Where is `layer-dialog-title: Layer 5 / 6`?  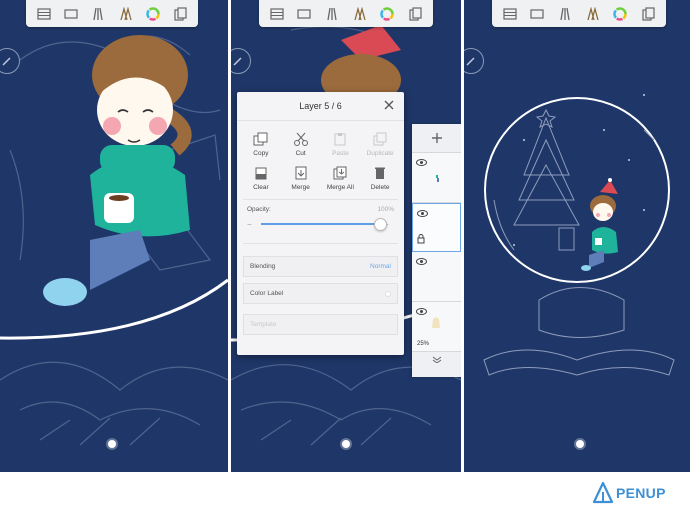
layer-dialog-title: Layer 5 / 6 is located at coordinates (320, 106).